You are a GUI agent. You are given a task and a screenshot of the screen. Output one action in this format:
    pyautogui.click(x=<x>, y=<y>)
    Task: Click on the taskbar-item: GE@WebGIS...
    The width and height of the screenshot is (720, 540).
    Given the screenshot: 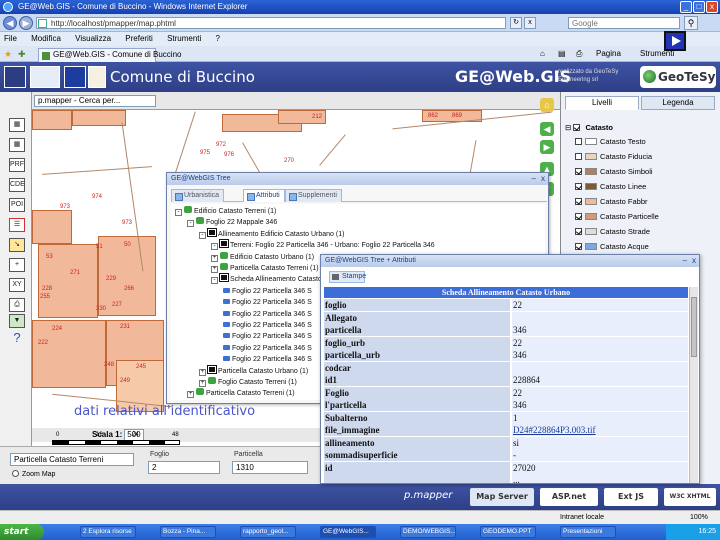 What is the action you would take?
    pyautogui.click(x=348, y=532)
    